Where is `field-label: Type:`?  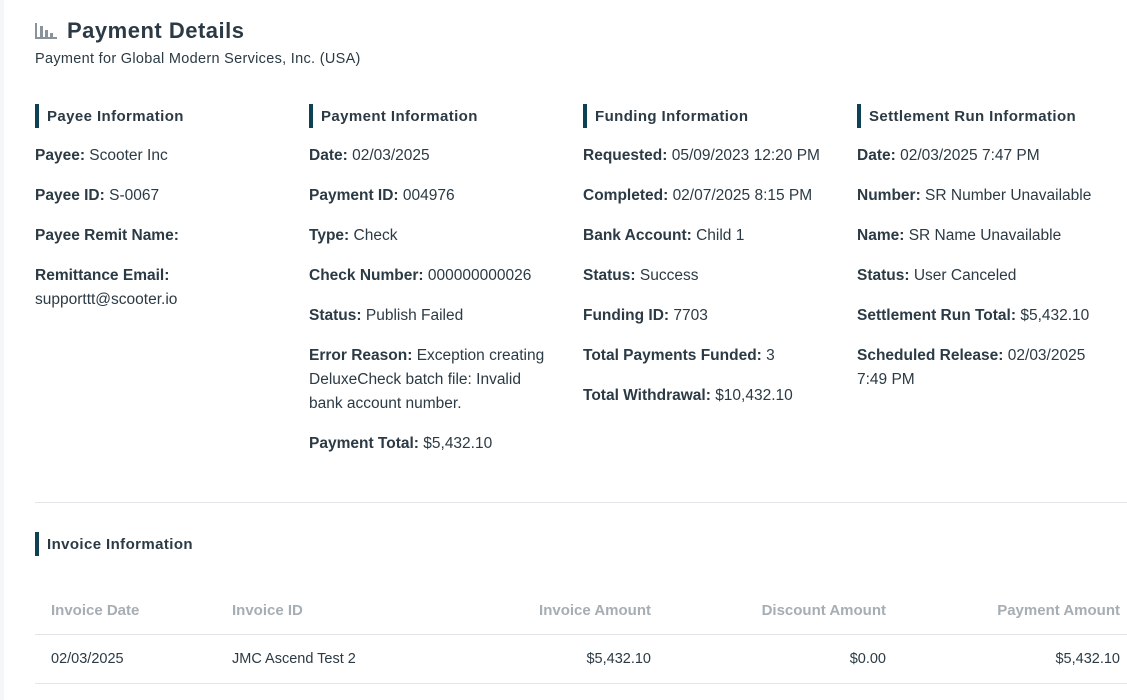
field-label: Type: is located at coordinates (329, 235).